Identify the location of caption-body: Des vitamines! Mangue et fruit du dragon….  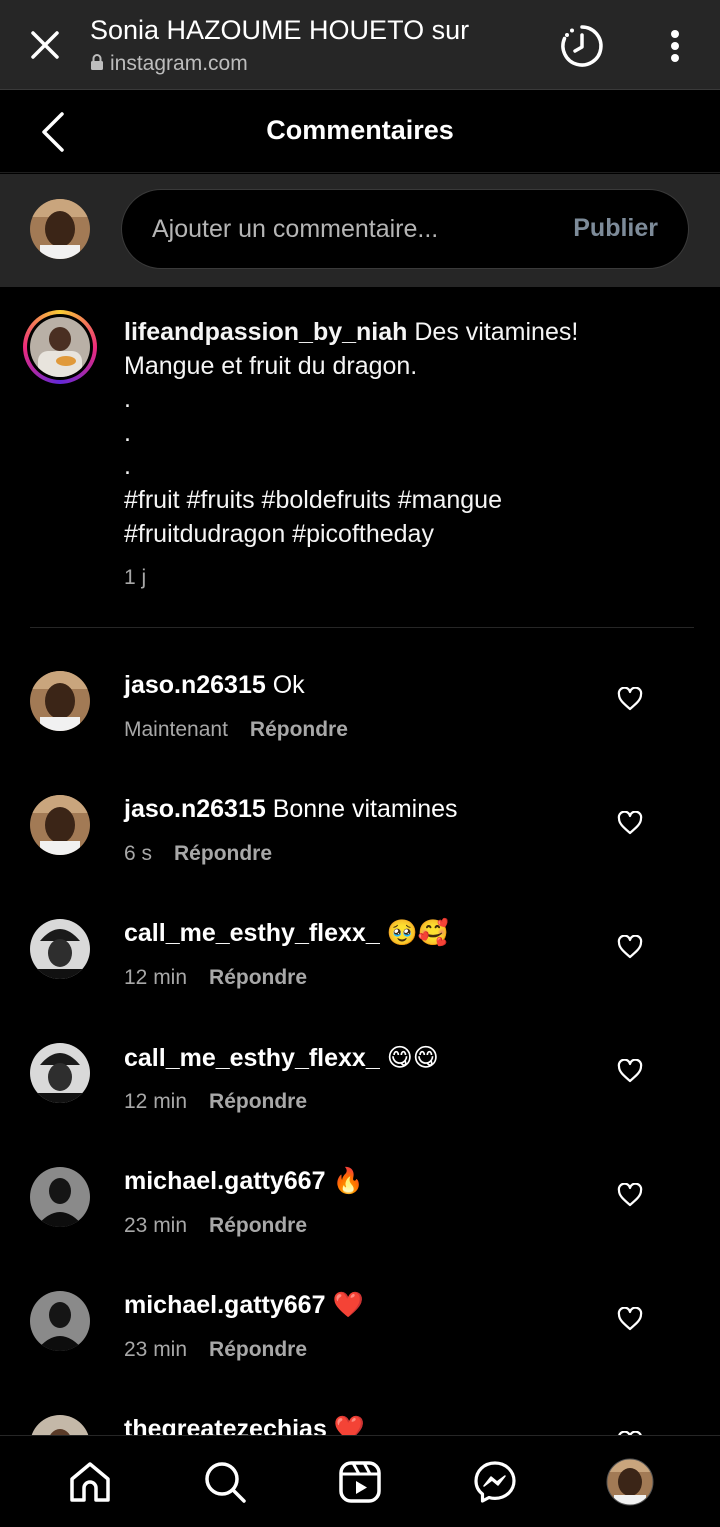
(351, 433).